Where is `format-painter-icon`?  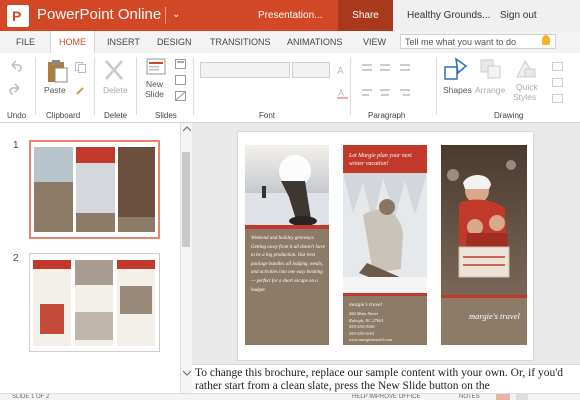
format-painter-icon is located at coordinates (80, 91).